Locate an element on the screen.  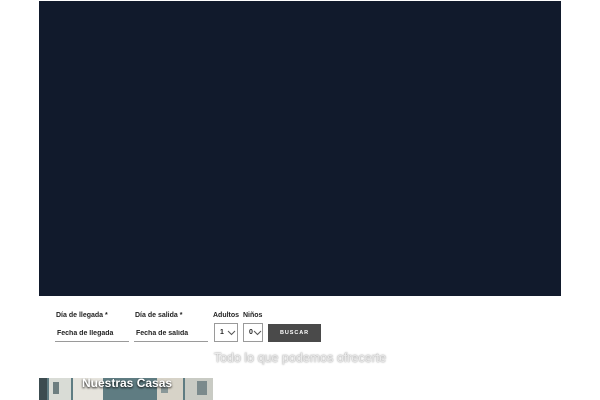
houses-card: Nuestras Casas is located at coordinates (126, 389).